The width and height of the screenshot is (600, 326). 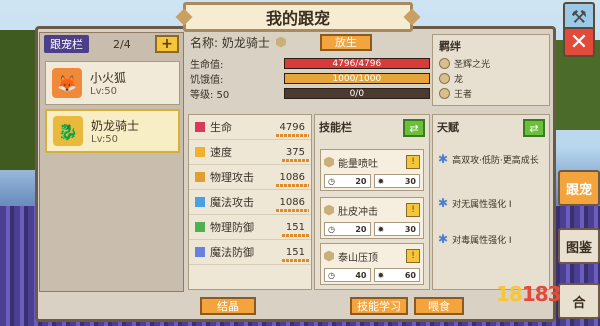 What do you see at coordinates (108, 78) in the screenshot?
I see `pet-name: 小火狐` at bounding box center [108, 78].